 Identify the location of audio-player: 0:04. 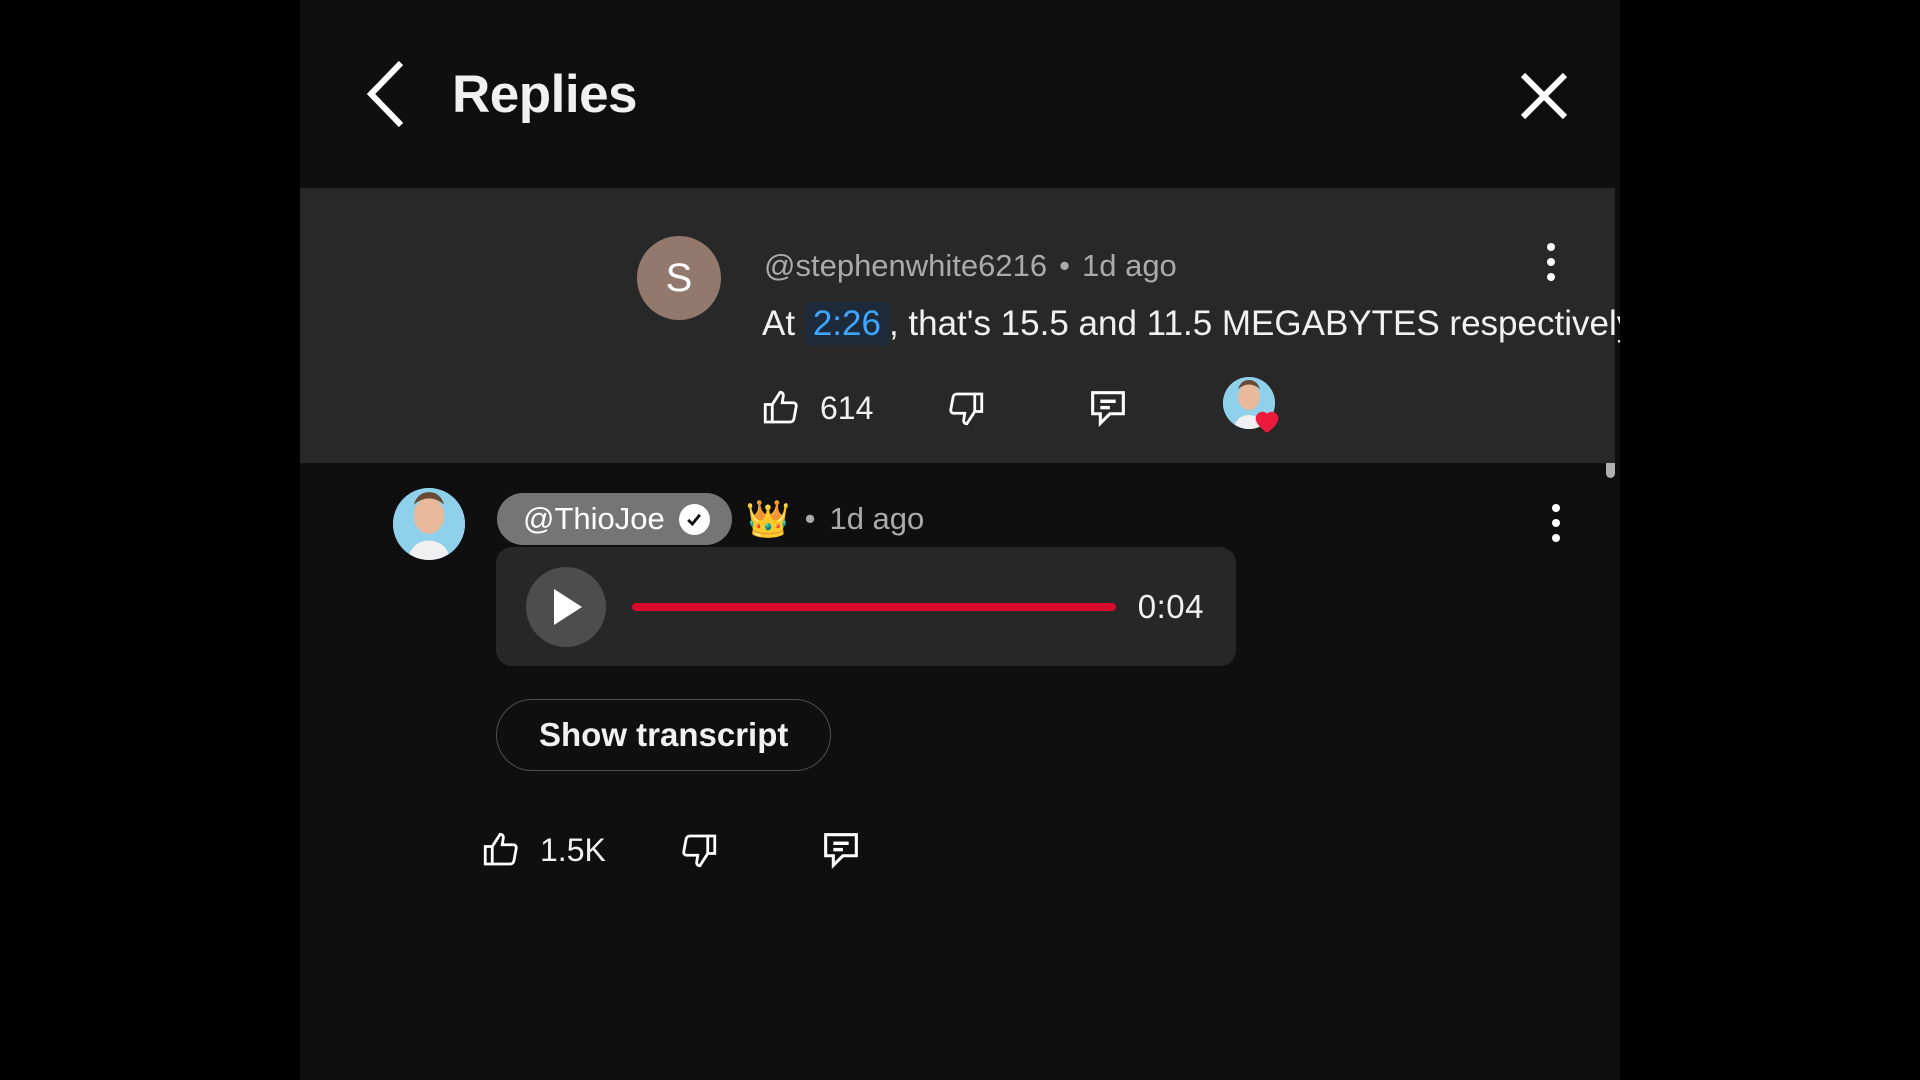
(866, 606).